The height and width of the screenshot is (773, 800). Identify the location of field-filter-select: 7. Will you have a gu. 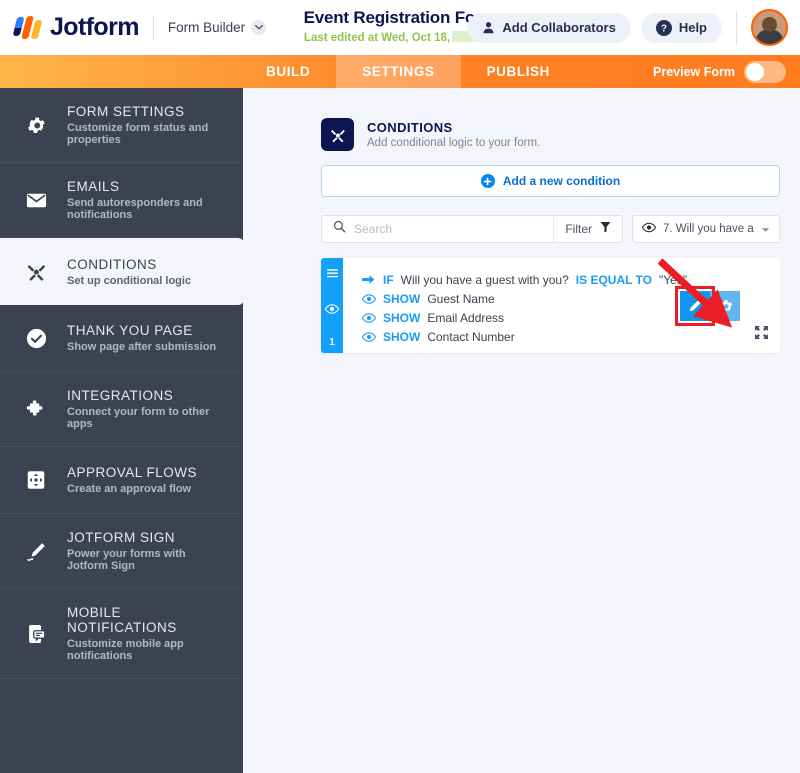
(706, 229).